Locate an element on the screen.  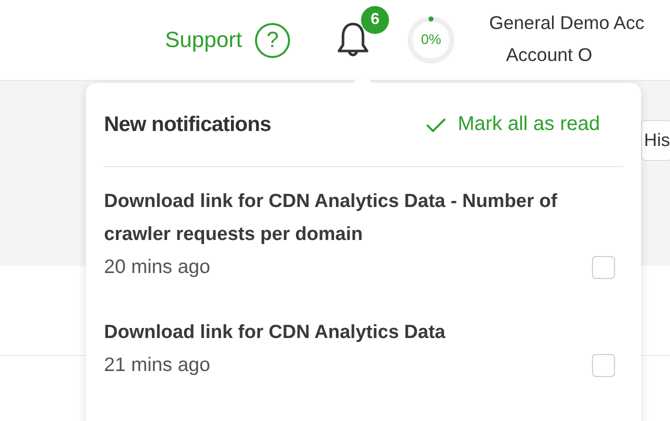
history-button: His is located at coordinates (655, 140).